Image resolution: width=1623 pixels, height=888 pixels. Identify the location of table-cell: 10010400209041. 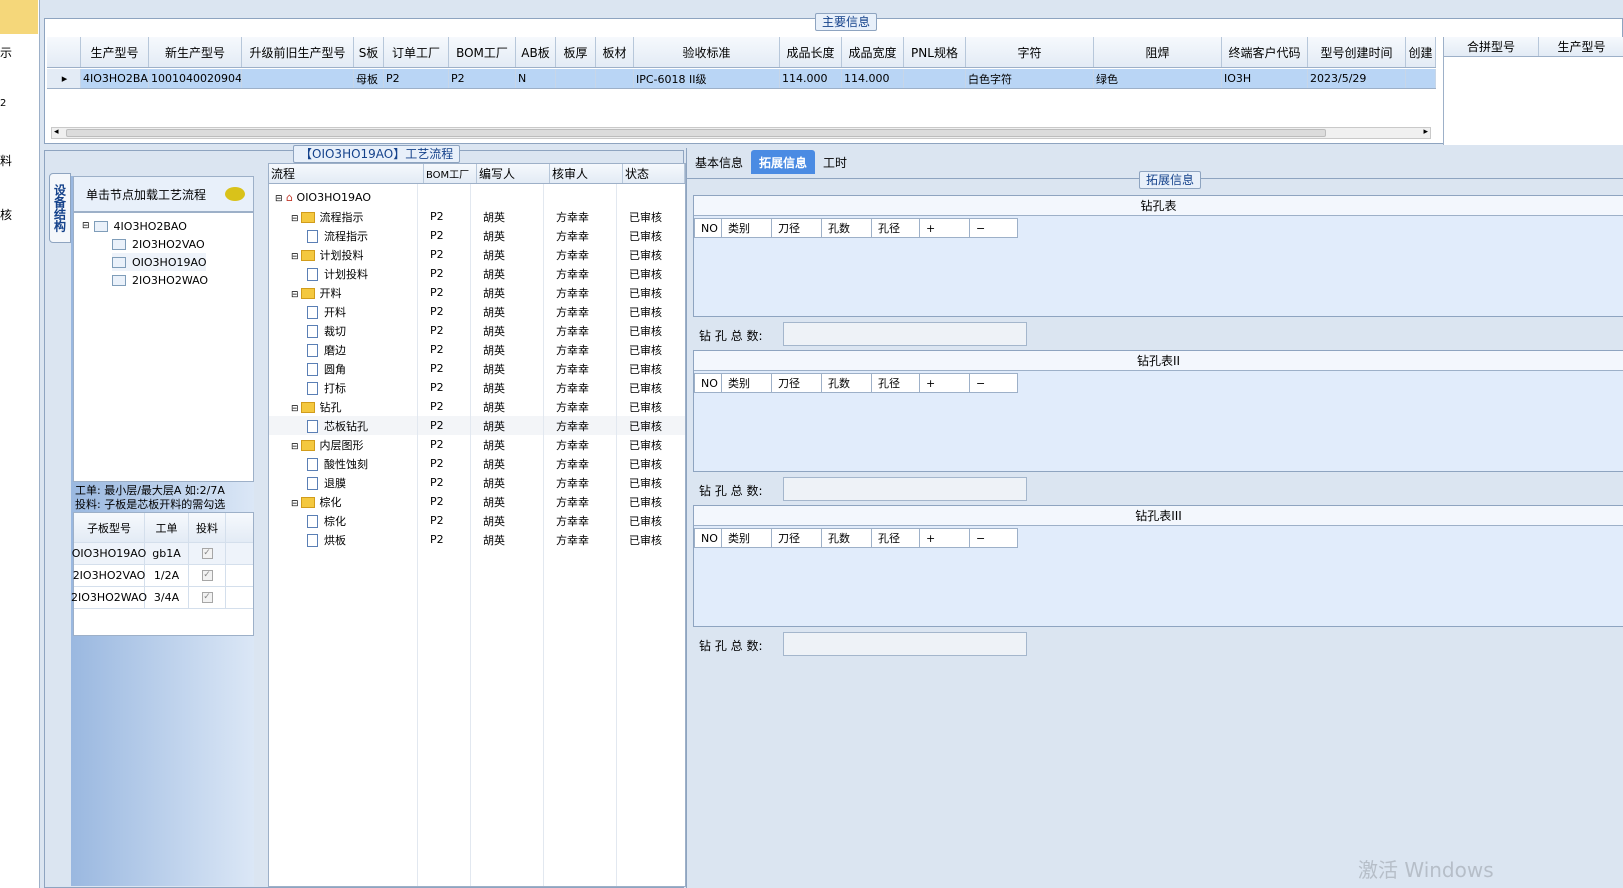
(195, 78).